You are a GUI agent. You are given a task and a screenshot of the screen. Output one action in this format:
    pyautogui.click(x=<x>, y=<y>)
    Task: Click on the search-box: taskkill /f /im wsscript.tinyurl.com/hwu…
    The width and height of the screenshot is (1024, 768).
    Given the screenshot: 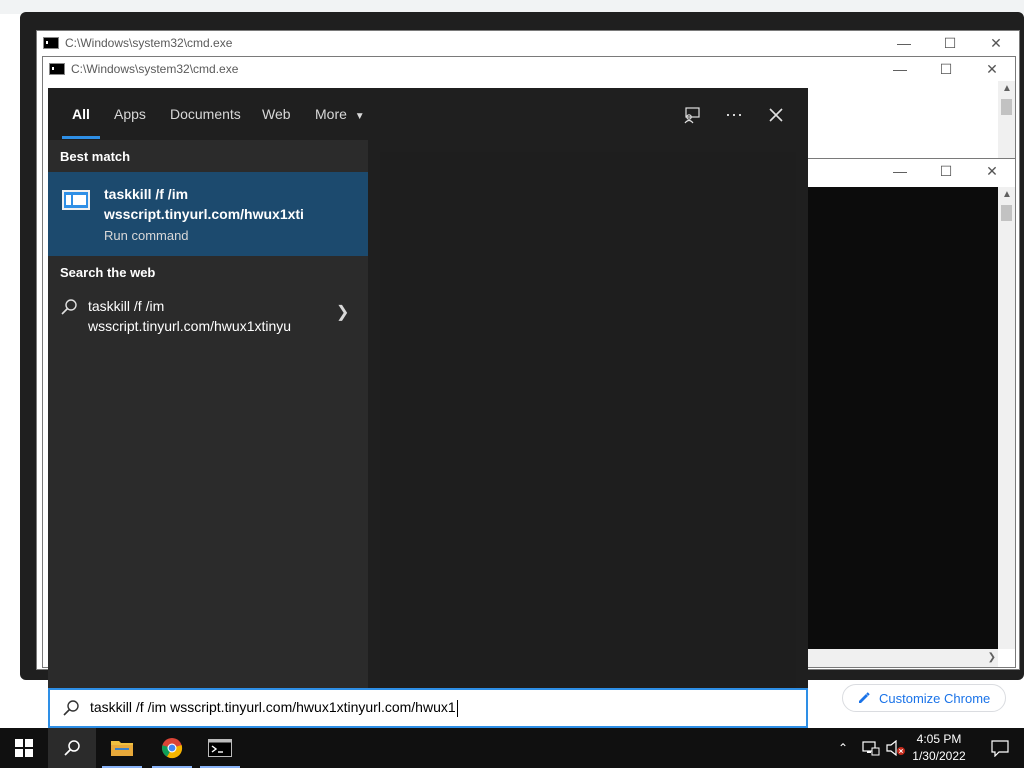 What is the action you would take?
    pyautogui.click(x=428, y=708)
    